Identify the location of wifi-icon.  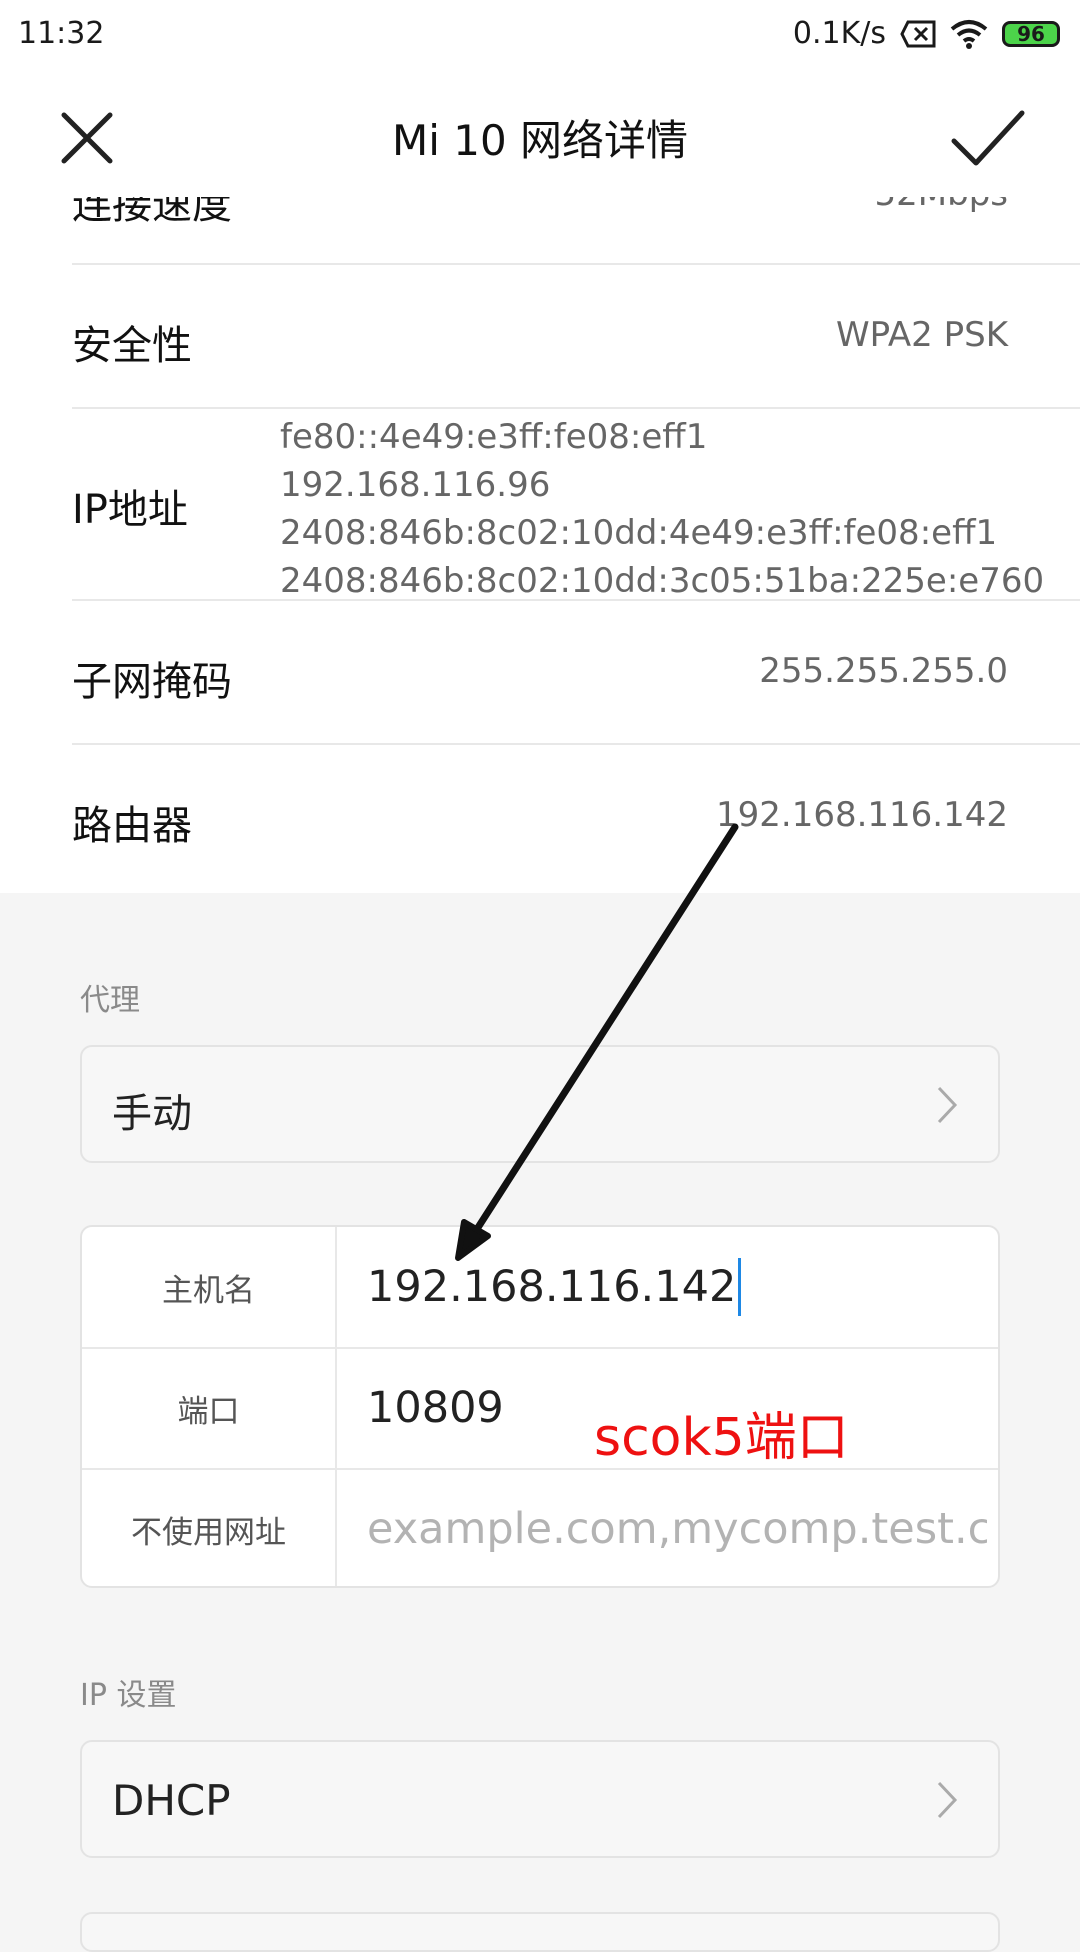
(969, 34).